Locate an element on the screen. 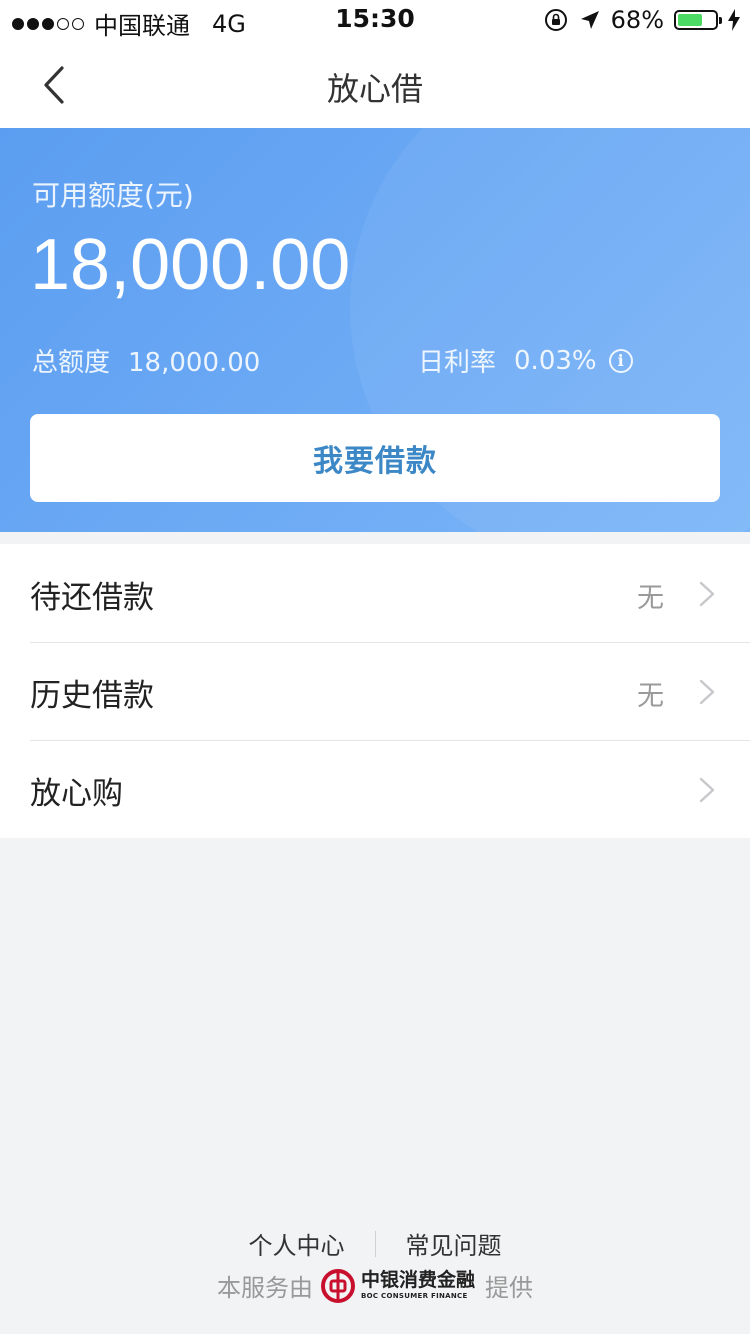 Image resolution: width=750 pixels, height=1334 pixels. boc-logo-icon is located at coordinates (337, 1285).